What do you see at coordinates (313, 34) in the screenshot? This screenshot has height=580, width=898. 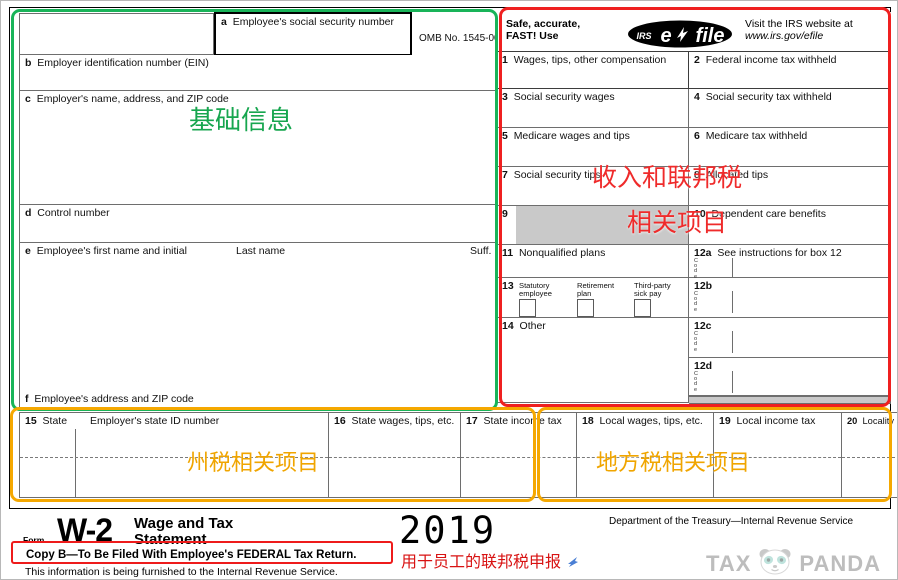 I see `box-a-ssn: a Employee's social security number` at bounding box center [313, 34].